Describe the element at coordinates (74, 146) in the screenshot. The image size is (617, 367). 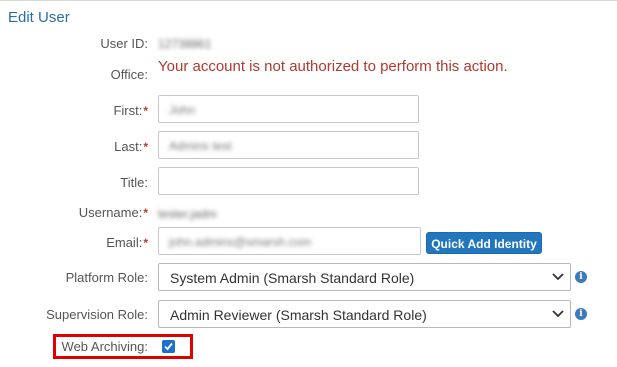
I see `last-name-label: Last:*` at that location.